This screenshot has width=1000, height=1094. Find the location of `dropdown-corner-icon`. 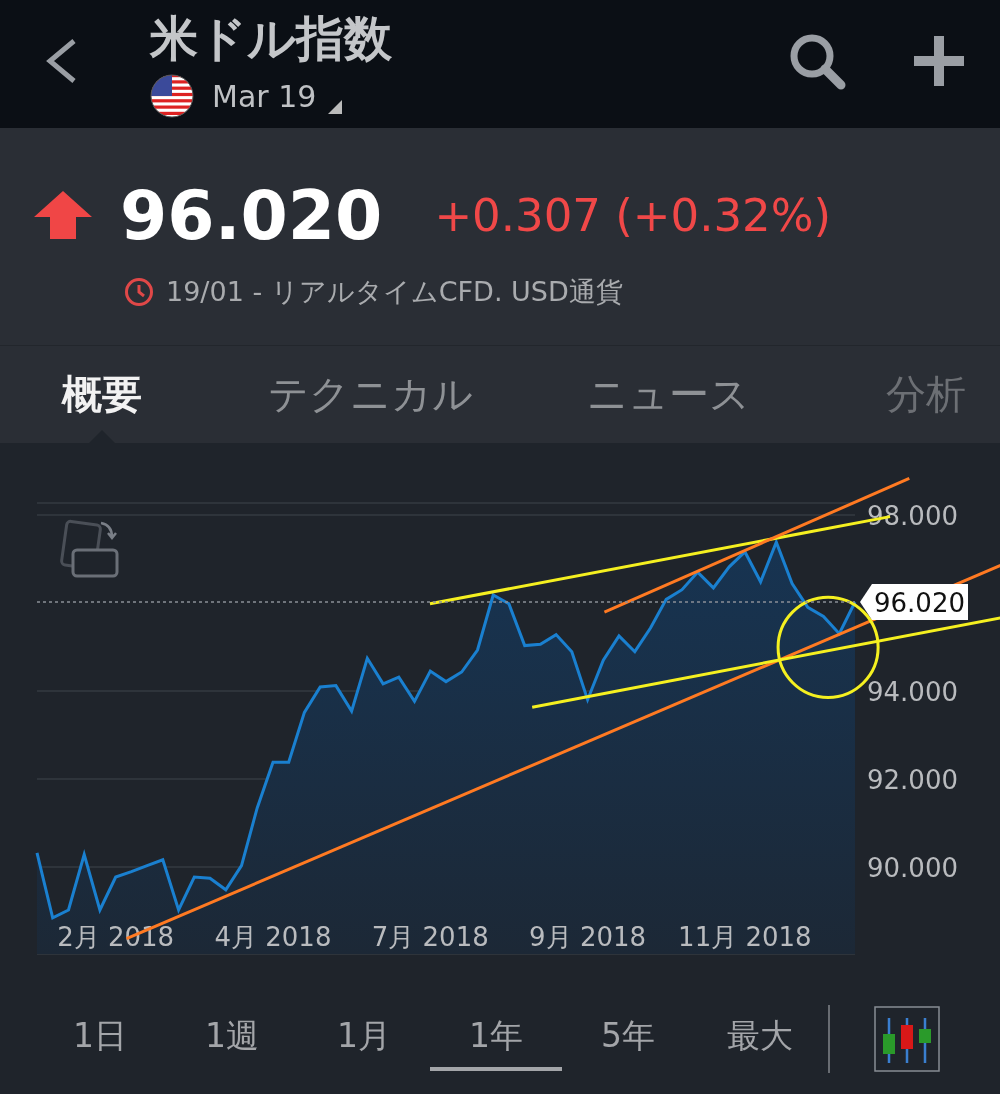

dropdown-corner-icon is located at coordinates (335, 107).